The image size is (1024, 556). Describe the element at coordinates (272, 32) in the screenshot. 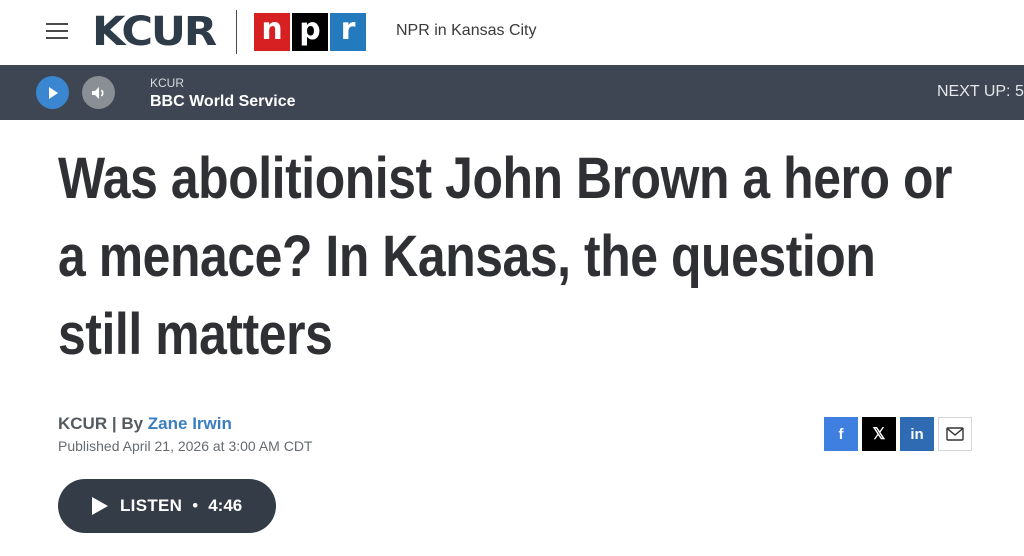

I see `npr-logo-n: n` at that location.